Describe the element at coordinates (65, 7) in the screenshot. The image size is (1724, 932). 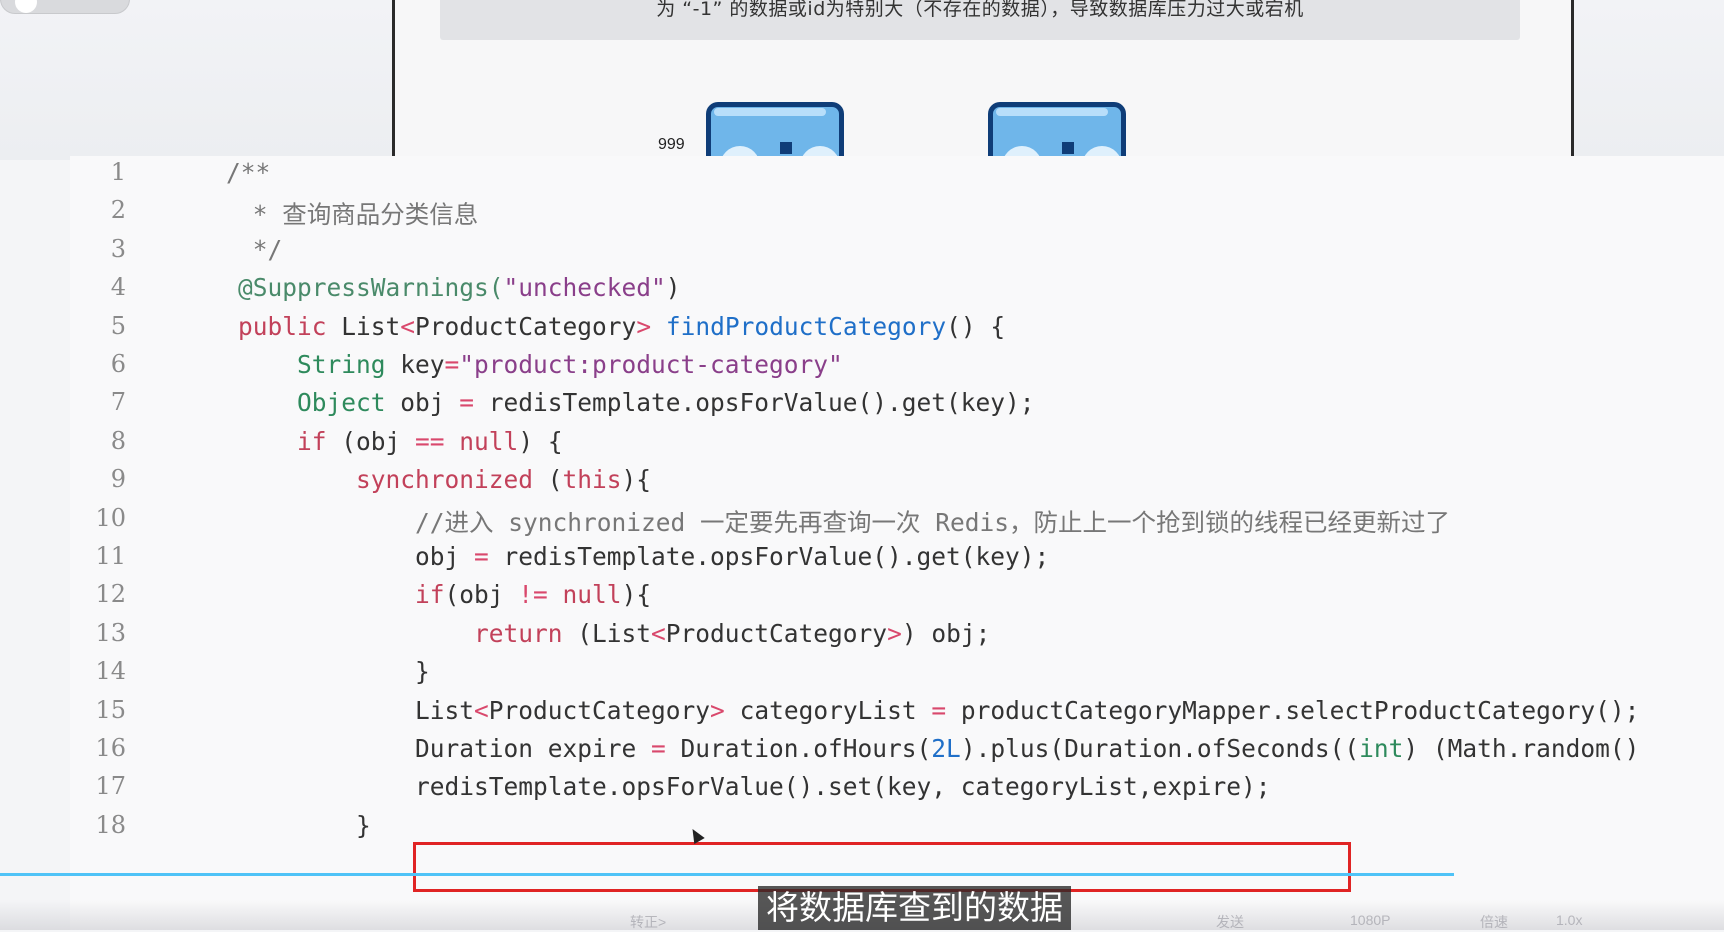
I see `window-control-pill` at that location.